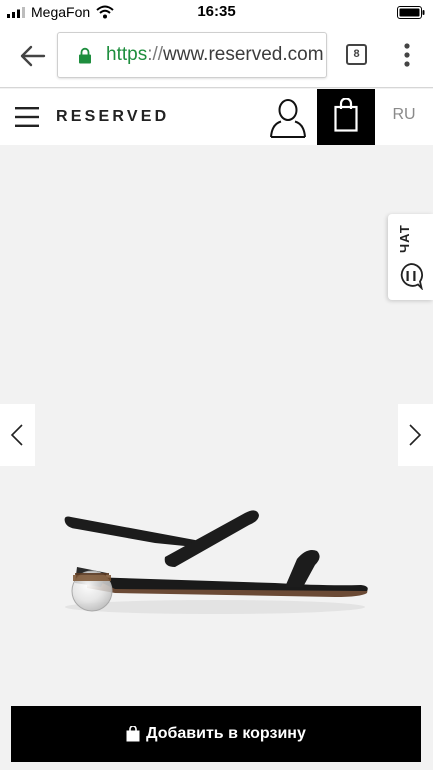 This screenshot has height=770, width=433. Describe the element at coordinates (216, 117) in the screenshot. I see `site-header: RESERVED RU` at that location.